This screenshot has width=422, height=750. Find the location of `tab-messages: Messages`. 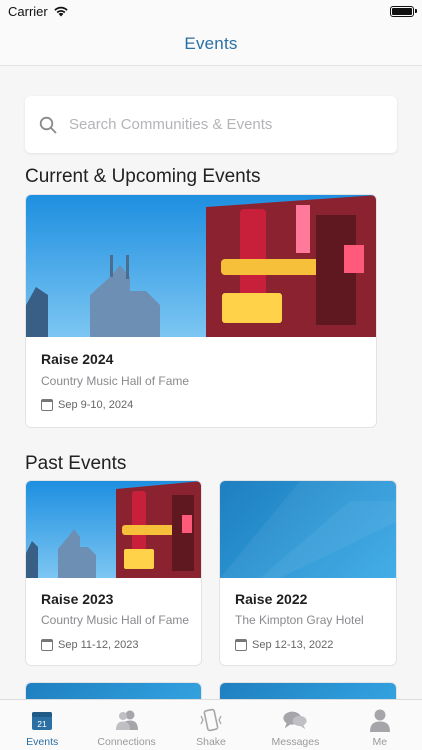

tab-messages: Messages is located at coordinates (295, 725).